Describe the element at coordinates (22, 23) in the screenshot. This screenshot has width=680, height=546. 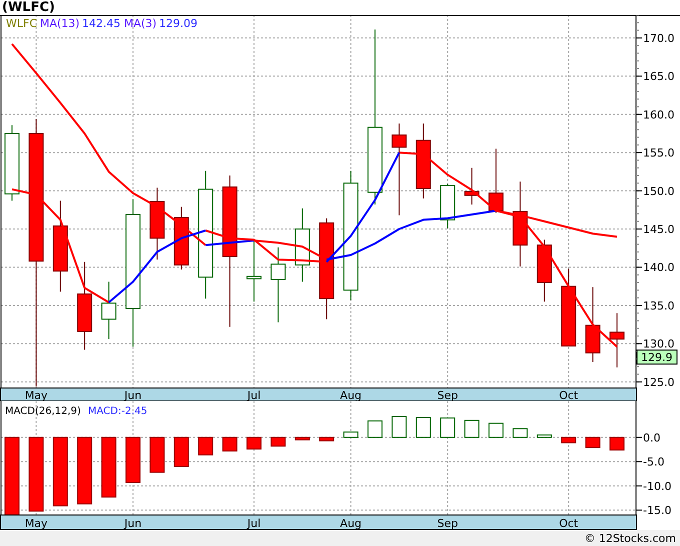
I see `legend-symbol: WLFC` at that location.